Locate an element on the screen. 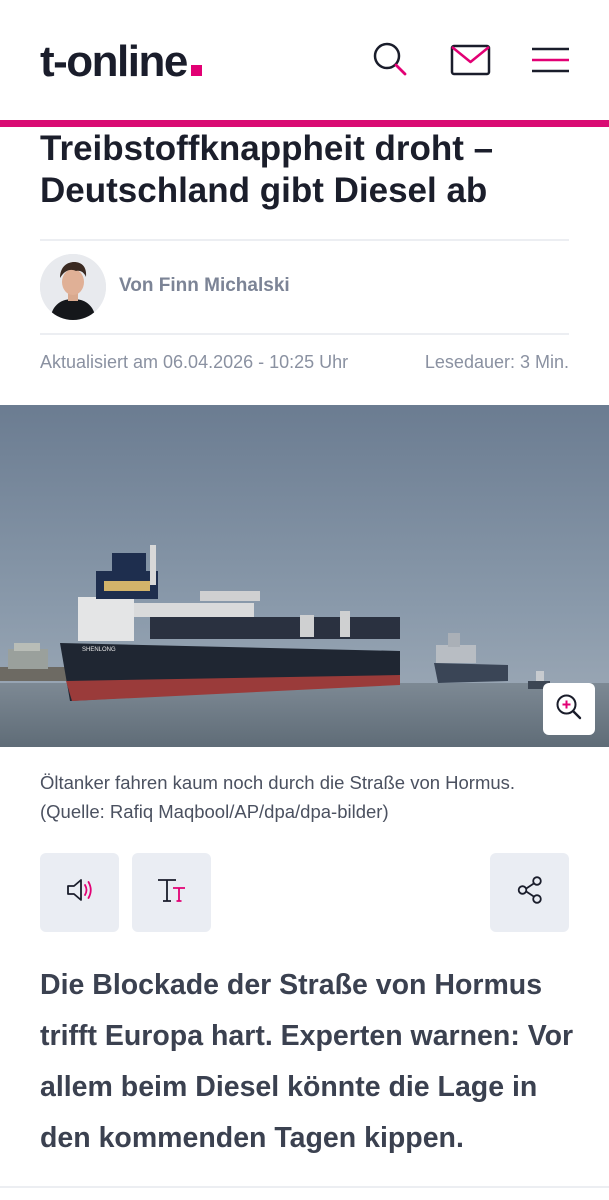 This screenshot has width=609, height=1200. text-size-button is located at coordinates (171, 892).